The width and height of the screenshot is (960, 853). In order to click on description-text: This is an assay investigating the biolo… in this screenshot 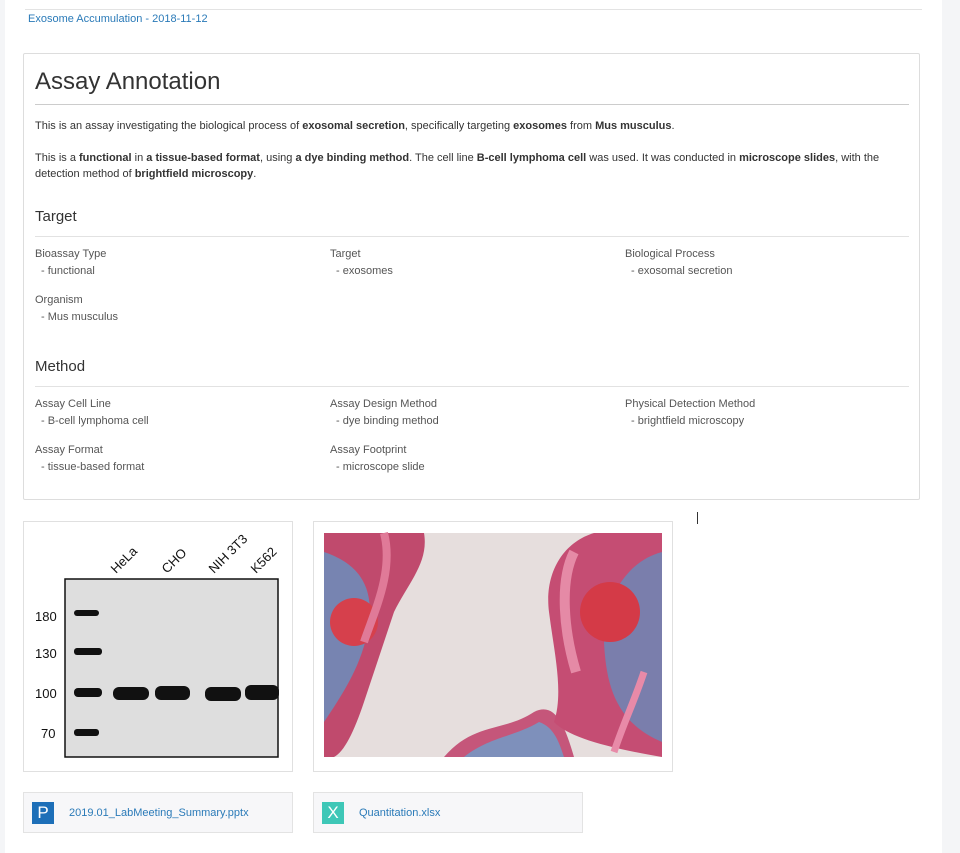, I will do `click(169, 126)`.